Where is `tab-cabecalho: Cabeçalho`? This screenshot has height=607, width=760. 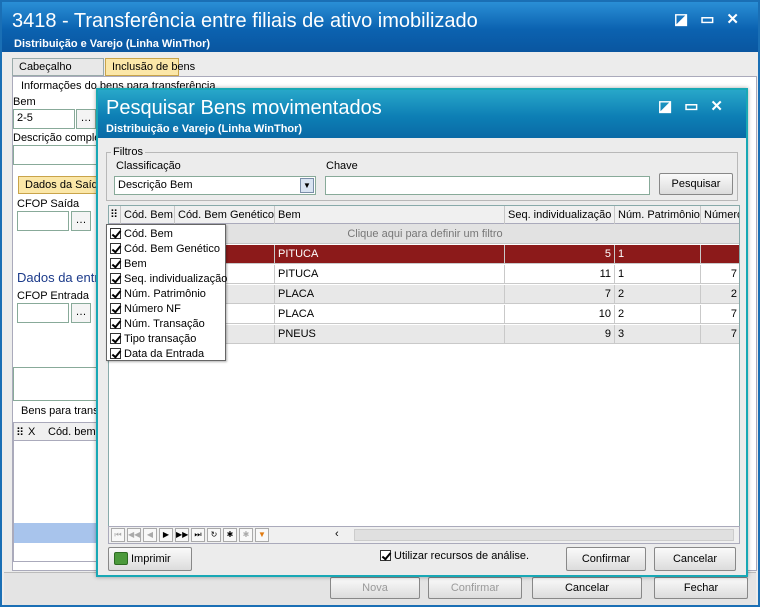
tab-cabecalho: Cabeçalho is located at coordinates (58, 67).